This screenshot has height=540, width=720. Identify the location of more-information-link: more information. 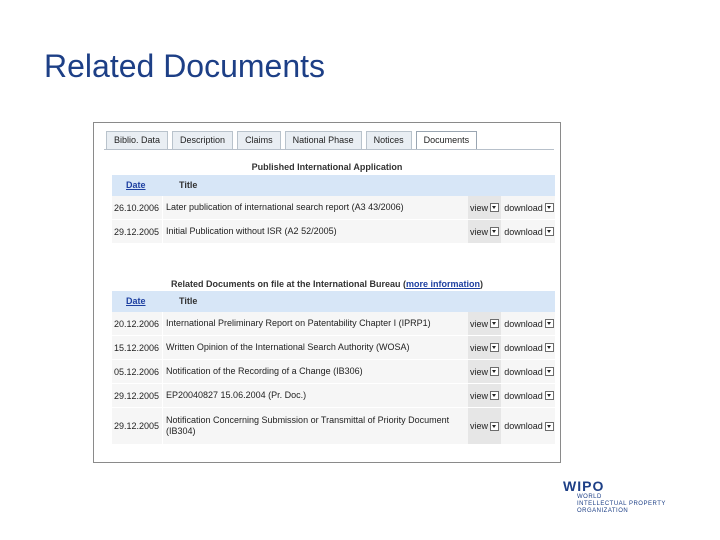
(443, 284).